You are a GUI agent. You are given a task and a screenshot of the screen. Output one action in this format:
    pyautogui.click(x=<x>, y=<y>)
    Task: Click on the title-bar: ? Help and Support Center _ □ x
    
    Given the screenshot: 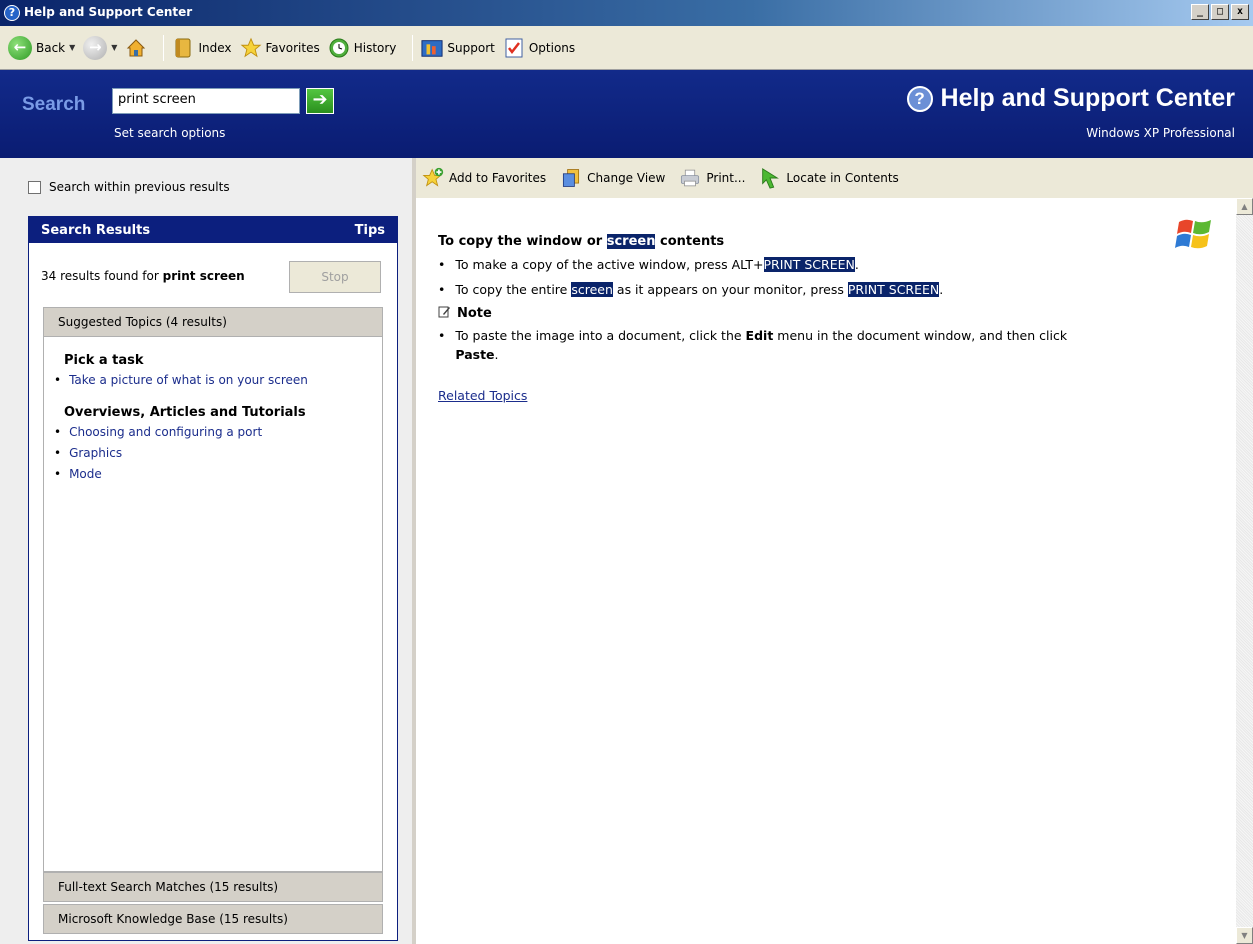 What is the action you would take?
    pyautogui.click(x=626, y=13)
    